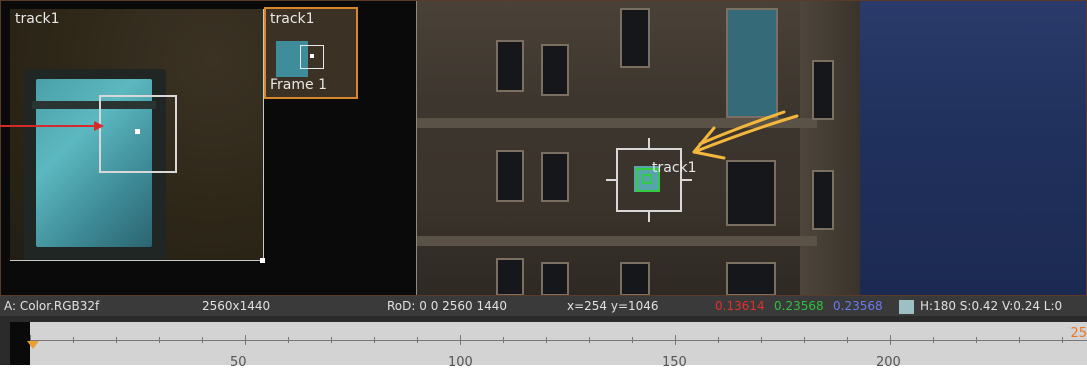 The image size is (1087, 370). I want to click on channels-readout: A: Color.RGB32f, so click(52, 306).